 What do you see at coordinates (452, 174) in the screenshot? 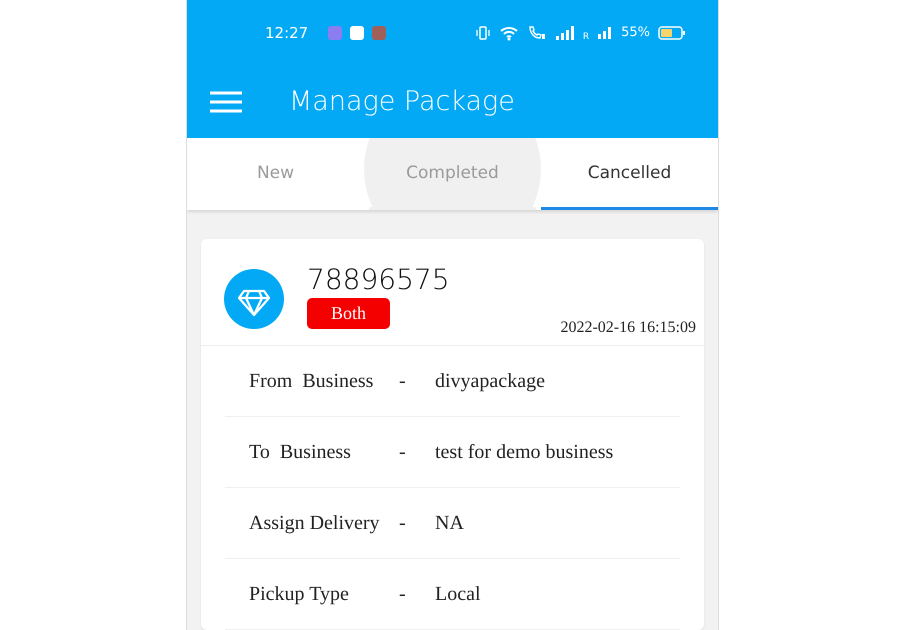
I see `tab: Completed` at bounding box center [452, 174].